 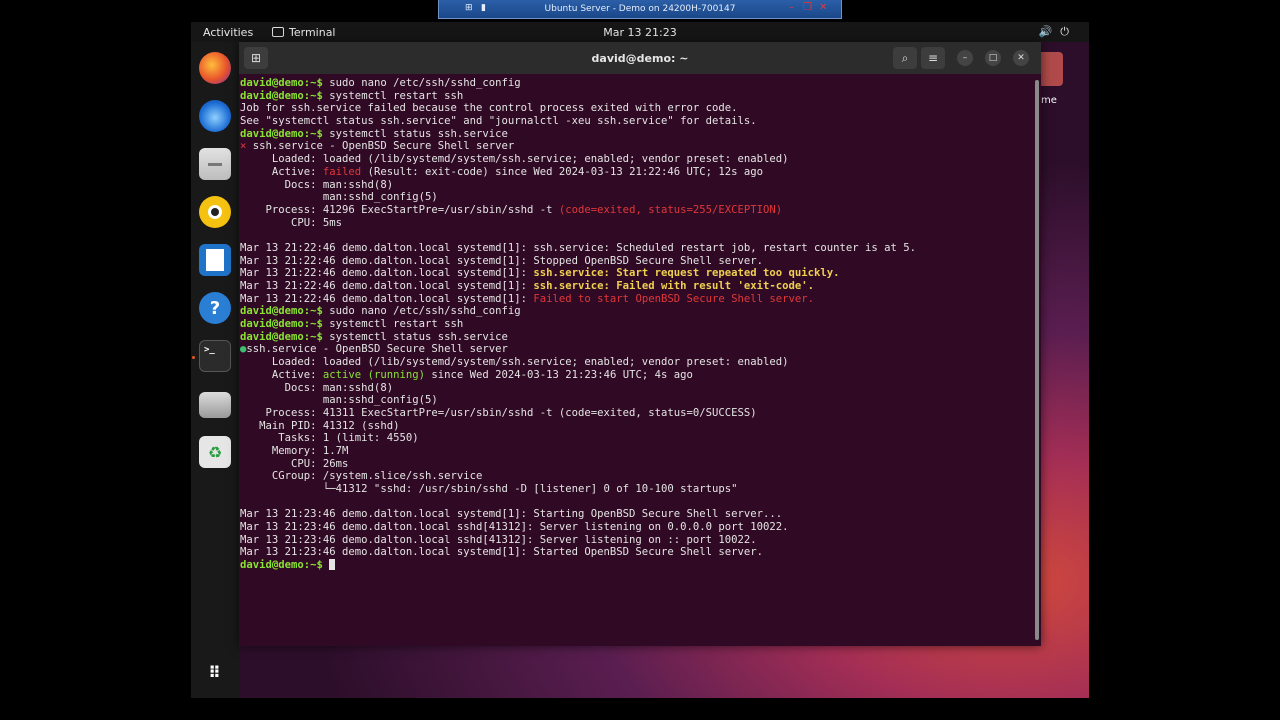 I want to click on maximize-button: □, so click(x=993, y=58).